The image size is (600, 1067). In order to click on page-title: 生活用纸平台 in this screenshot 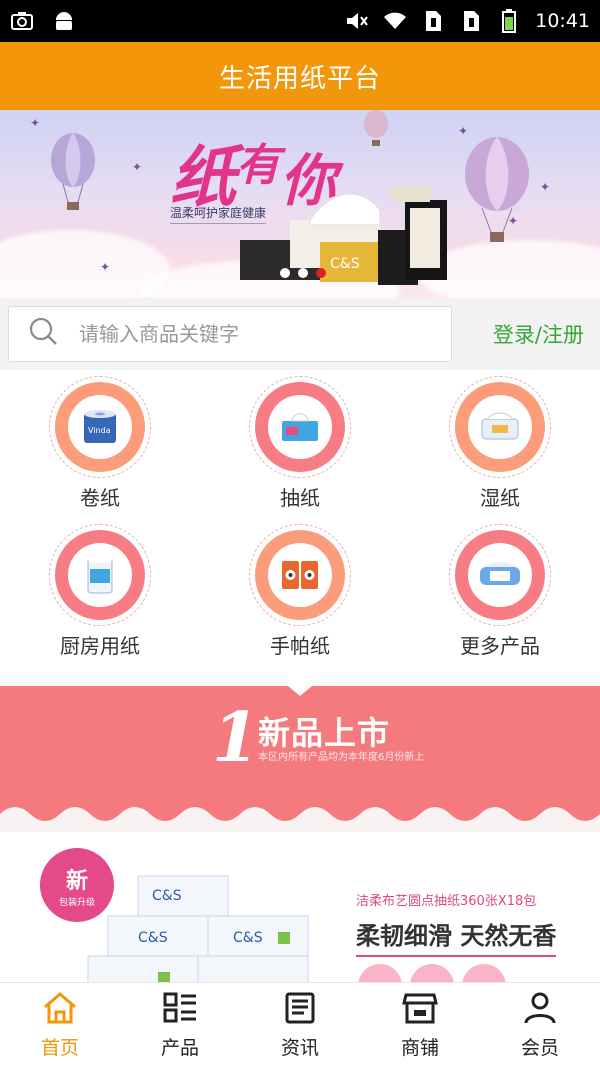, I will do `click(299, 78)`.